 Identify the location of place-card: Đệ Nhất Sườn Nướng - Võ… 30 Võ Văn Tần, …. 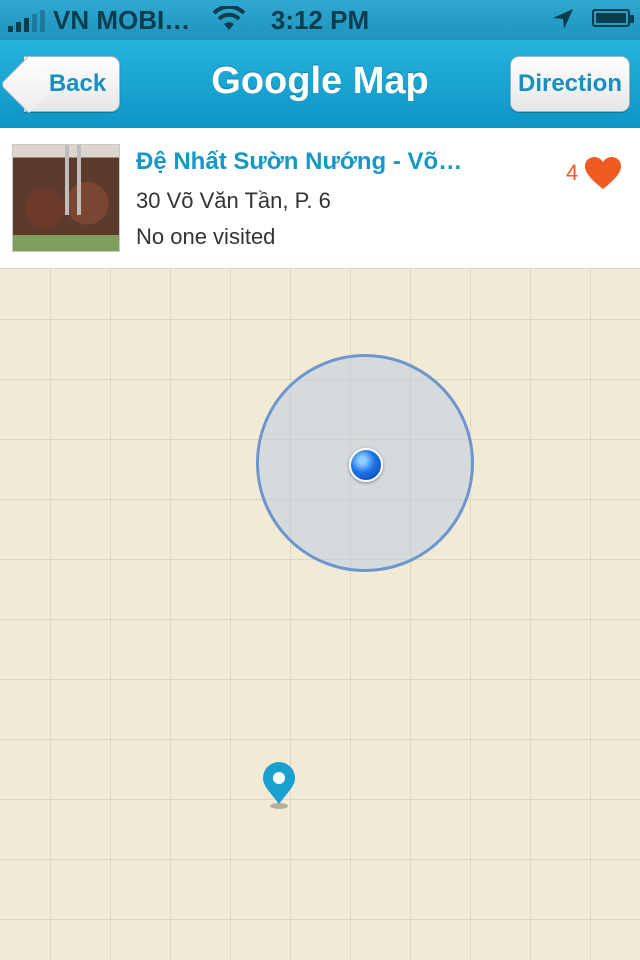
(320, 198).